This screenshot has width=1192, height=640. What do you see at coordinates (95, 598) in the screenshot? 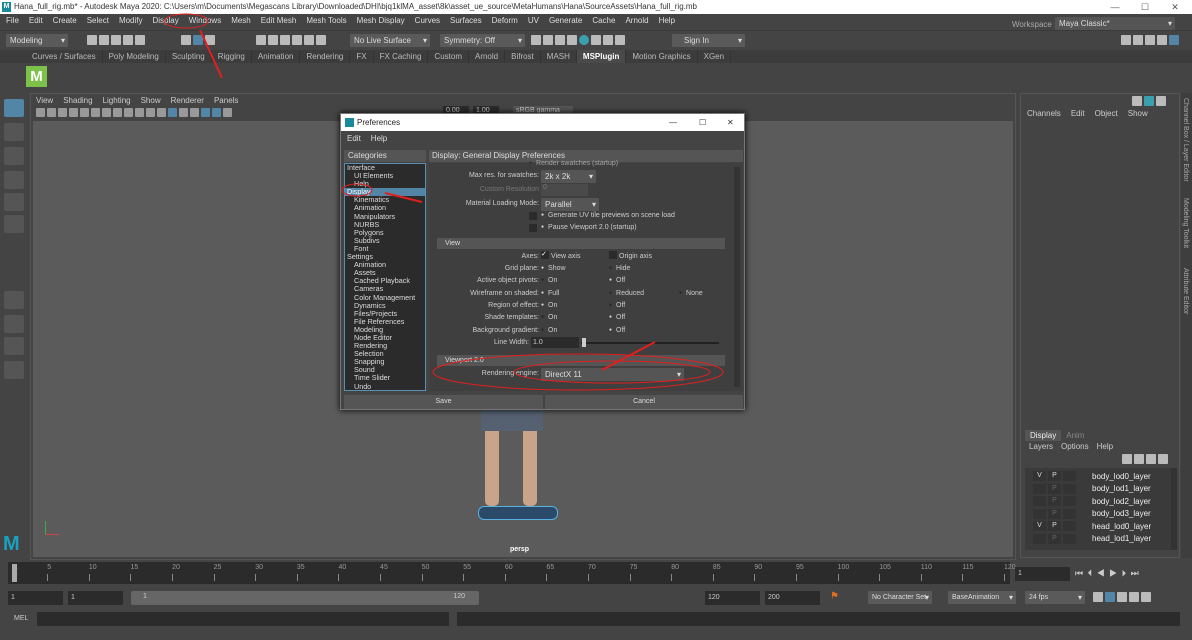
I see `anim-start-field: 1` at bounding box center [95, 598].